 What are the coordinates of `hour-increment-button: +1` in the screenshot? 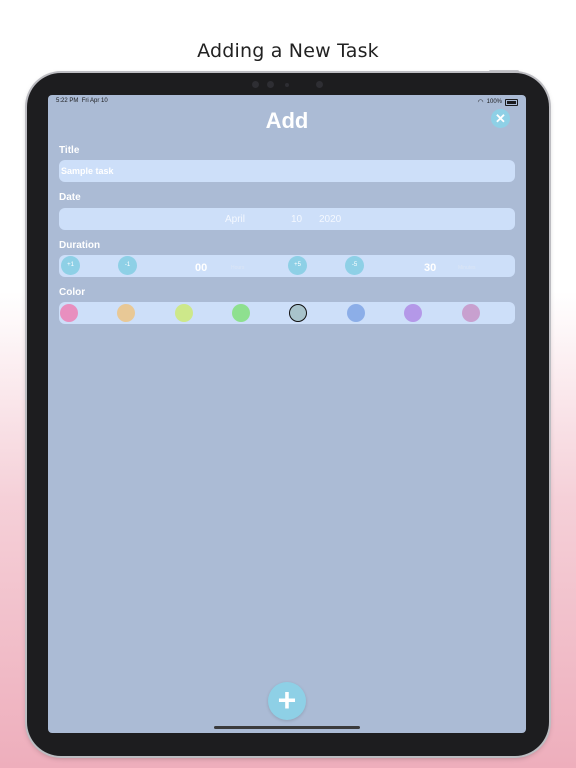 It's located at (70, 265).